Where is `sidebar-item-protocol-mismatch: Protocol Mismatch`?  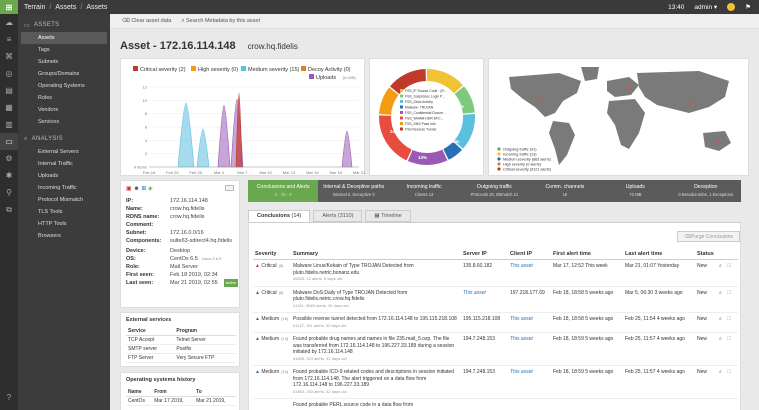 sidebar-item-protocol-mismatch: Protocol Mismatch is located at coordinates (64, 200).